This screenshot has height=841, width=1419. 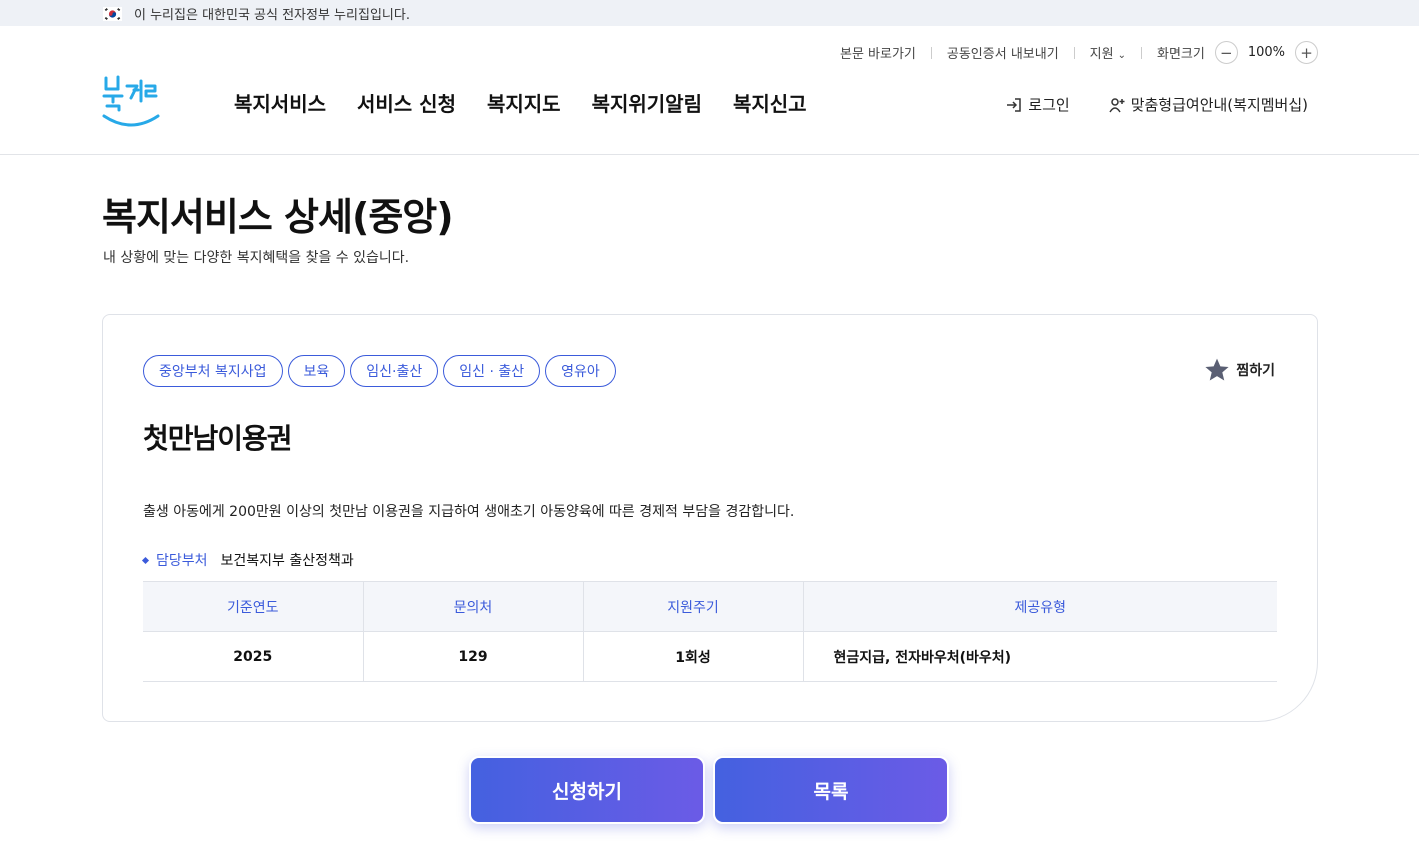 What do you see at coordinates (394, 371) in the screenshot?
I see `tag-pregnancy-birth: 임신·출산` at bounding box center [394, 371].